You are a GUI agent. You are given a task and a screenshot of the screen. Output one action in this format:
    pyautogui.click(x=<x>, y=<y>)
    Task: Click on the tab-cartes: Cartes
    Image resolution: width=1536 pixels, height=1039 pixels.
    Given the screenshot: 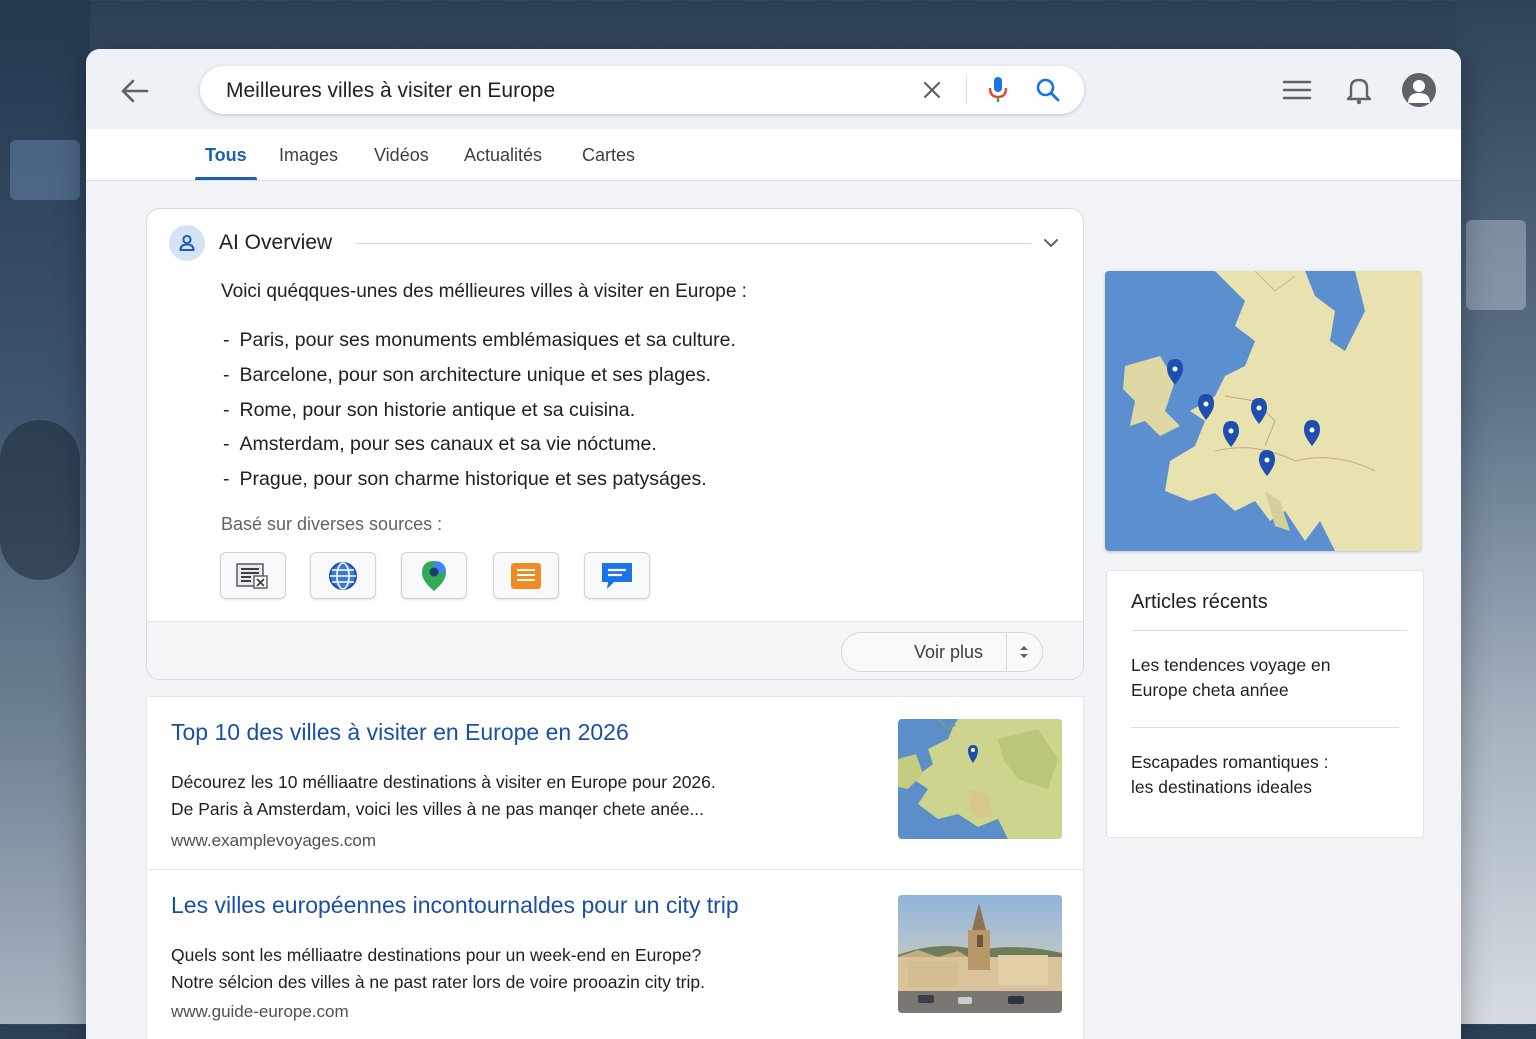 What is the action you would take?
    pyautogui.click(x=608, y=155)
    